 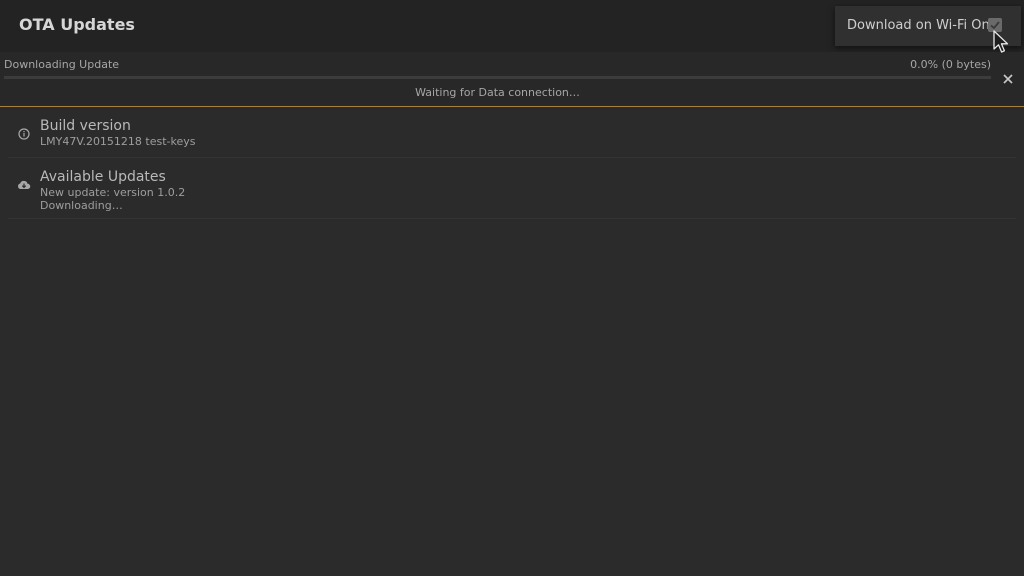 What do you see at coordinates (924, 25) in the screenshot?
I see `wifi-only-label: Download on Wi-Fi Only` at bounding box center [924, 25].